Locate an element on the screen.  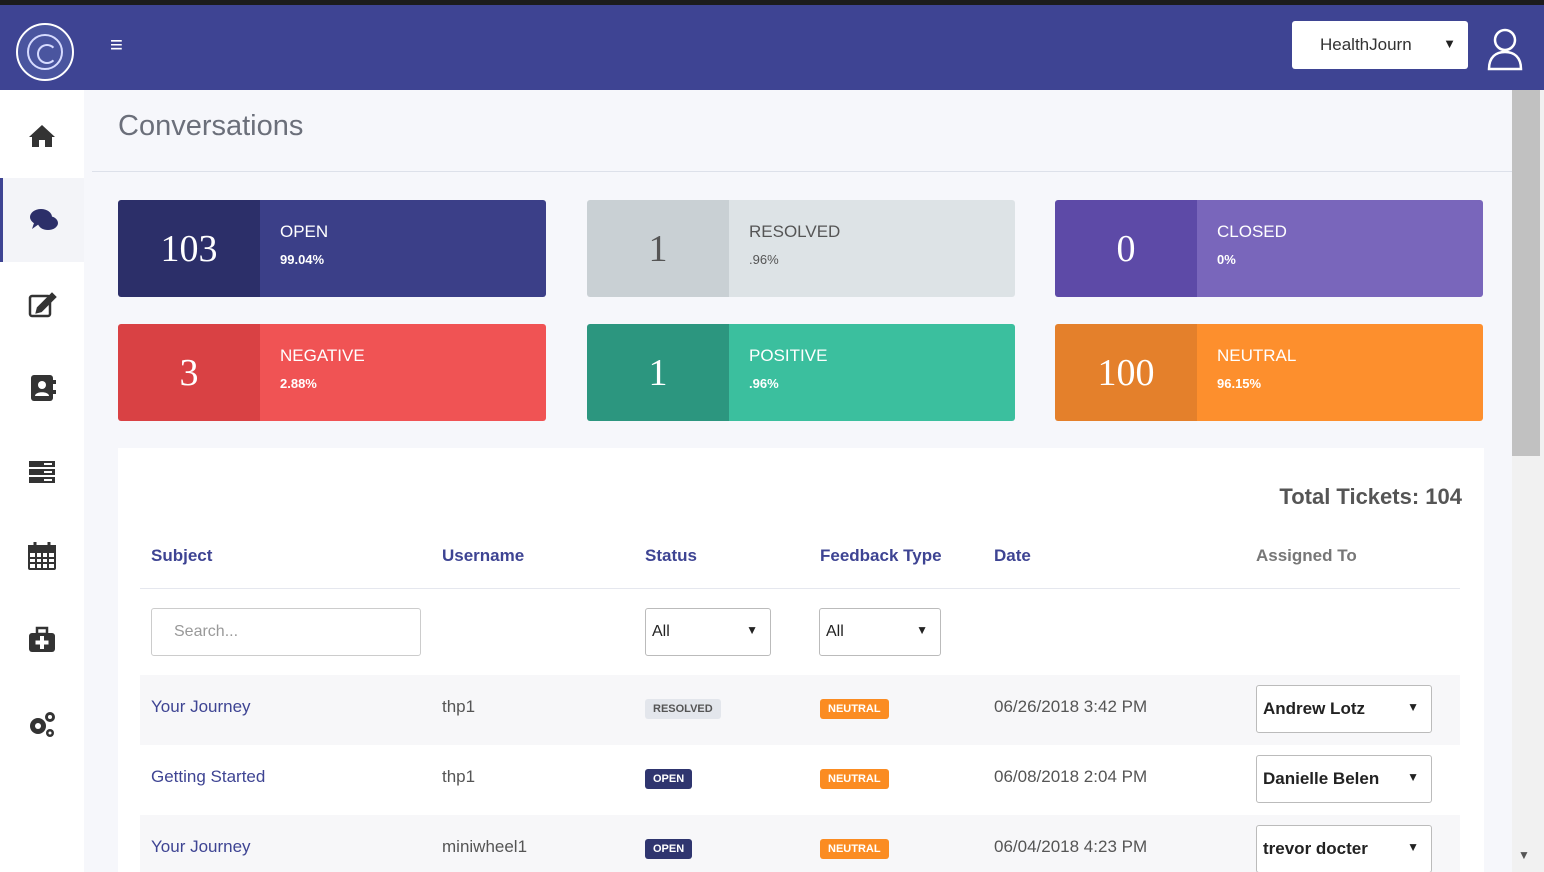
chat-icon is located at coordinates (43, 219).